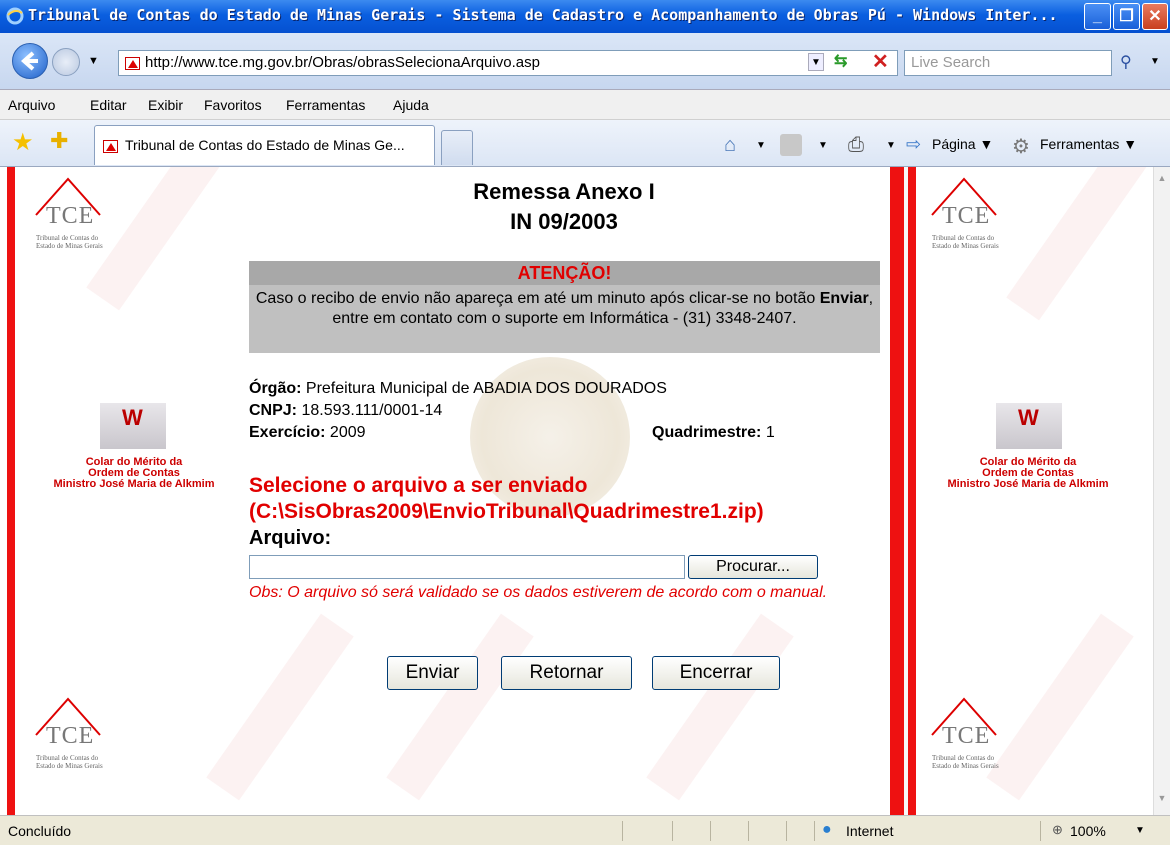  Describe the element at coordinates (880, 61) in the screenshot. I see `stop-icon: ✕` at that location.